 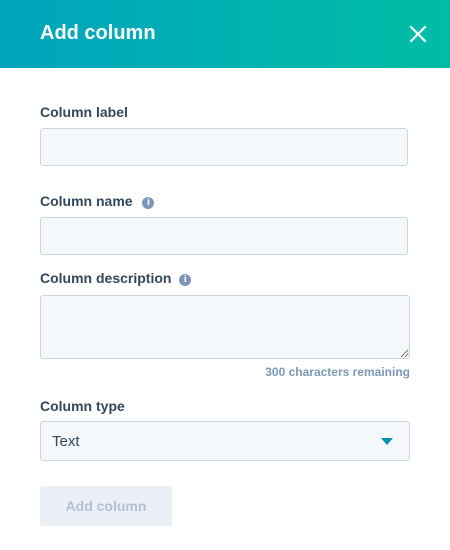 I want to click on add-column-button: Add column, so click(x=106, y=506).